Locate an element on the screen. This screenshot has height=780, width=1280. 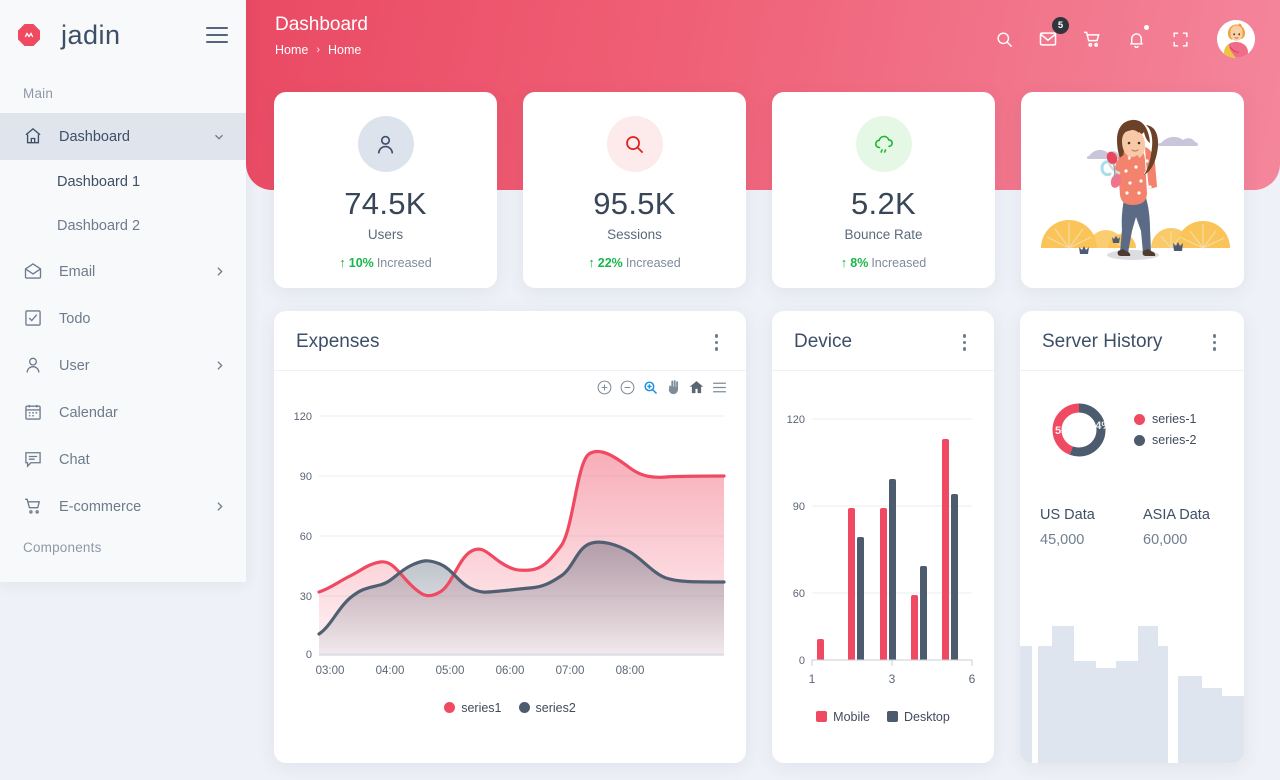
svg-text: 120 is located at coordinates (796, 420).